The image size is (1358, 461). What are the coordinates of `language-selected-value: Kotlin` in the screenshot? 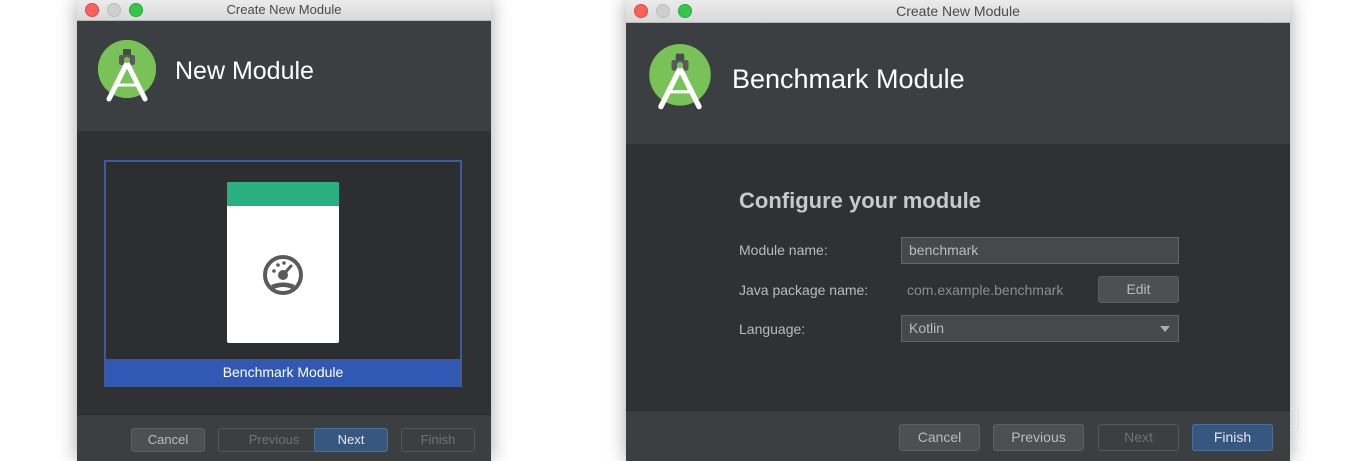 It's located at (927, 328).